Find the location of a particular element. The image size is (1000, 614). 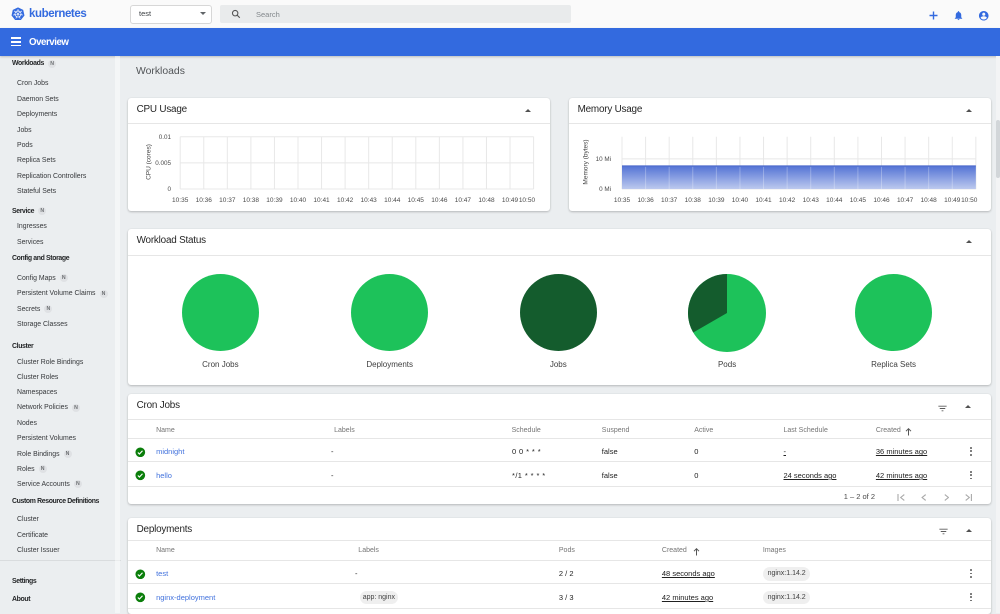

svg-text: 0.01 is located at coordinates (165, 137).